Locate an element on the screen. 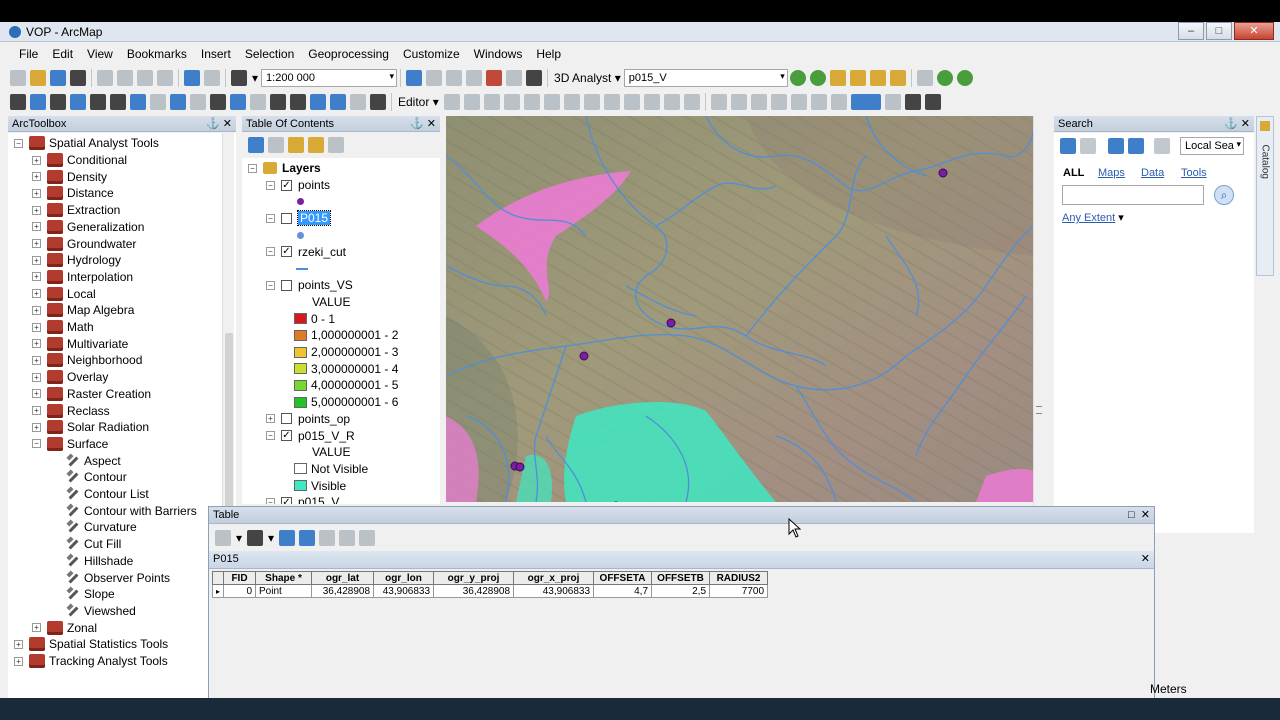 This screenshot has width=1280, height=720. split-icon is located at coordinates (611, 102).